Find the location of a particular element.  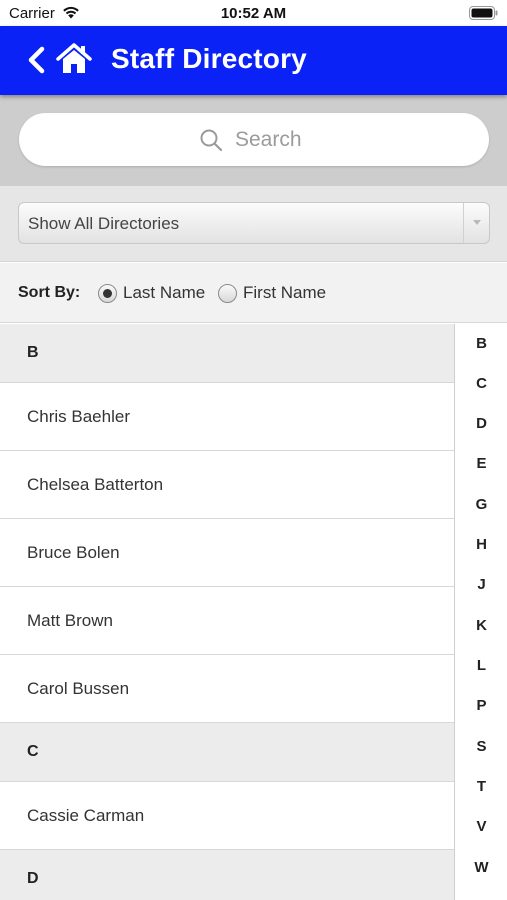

search-icon is located at coordinates (211, 140).